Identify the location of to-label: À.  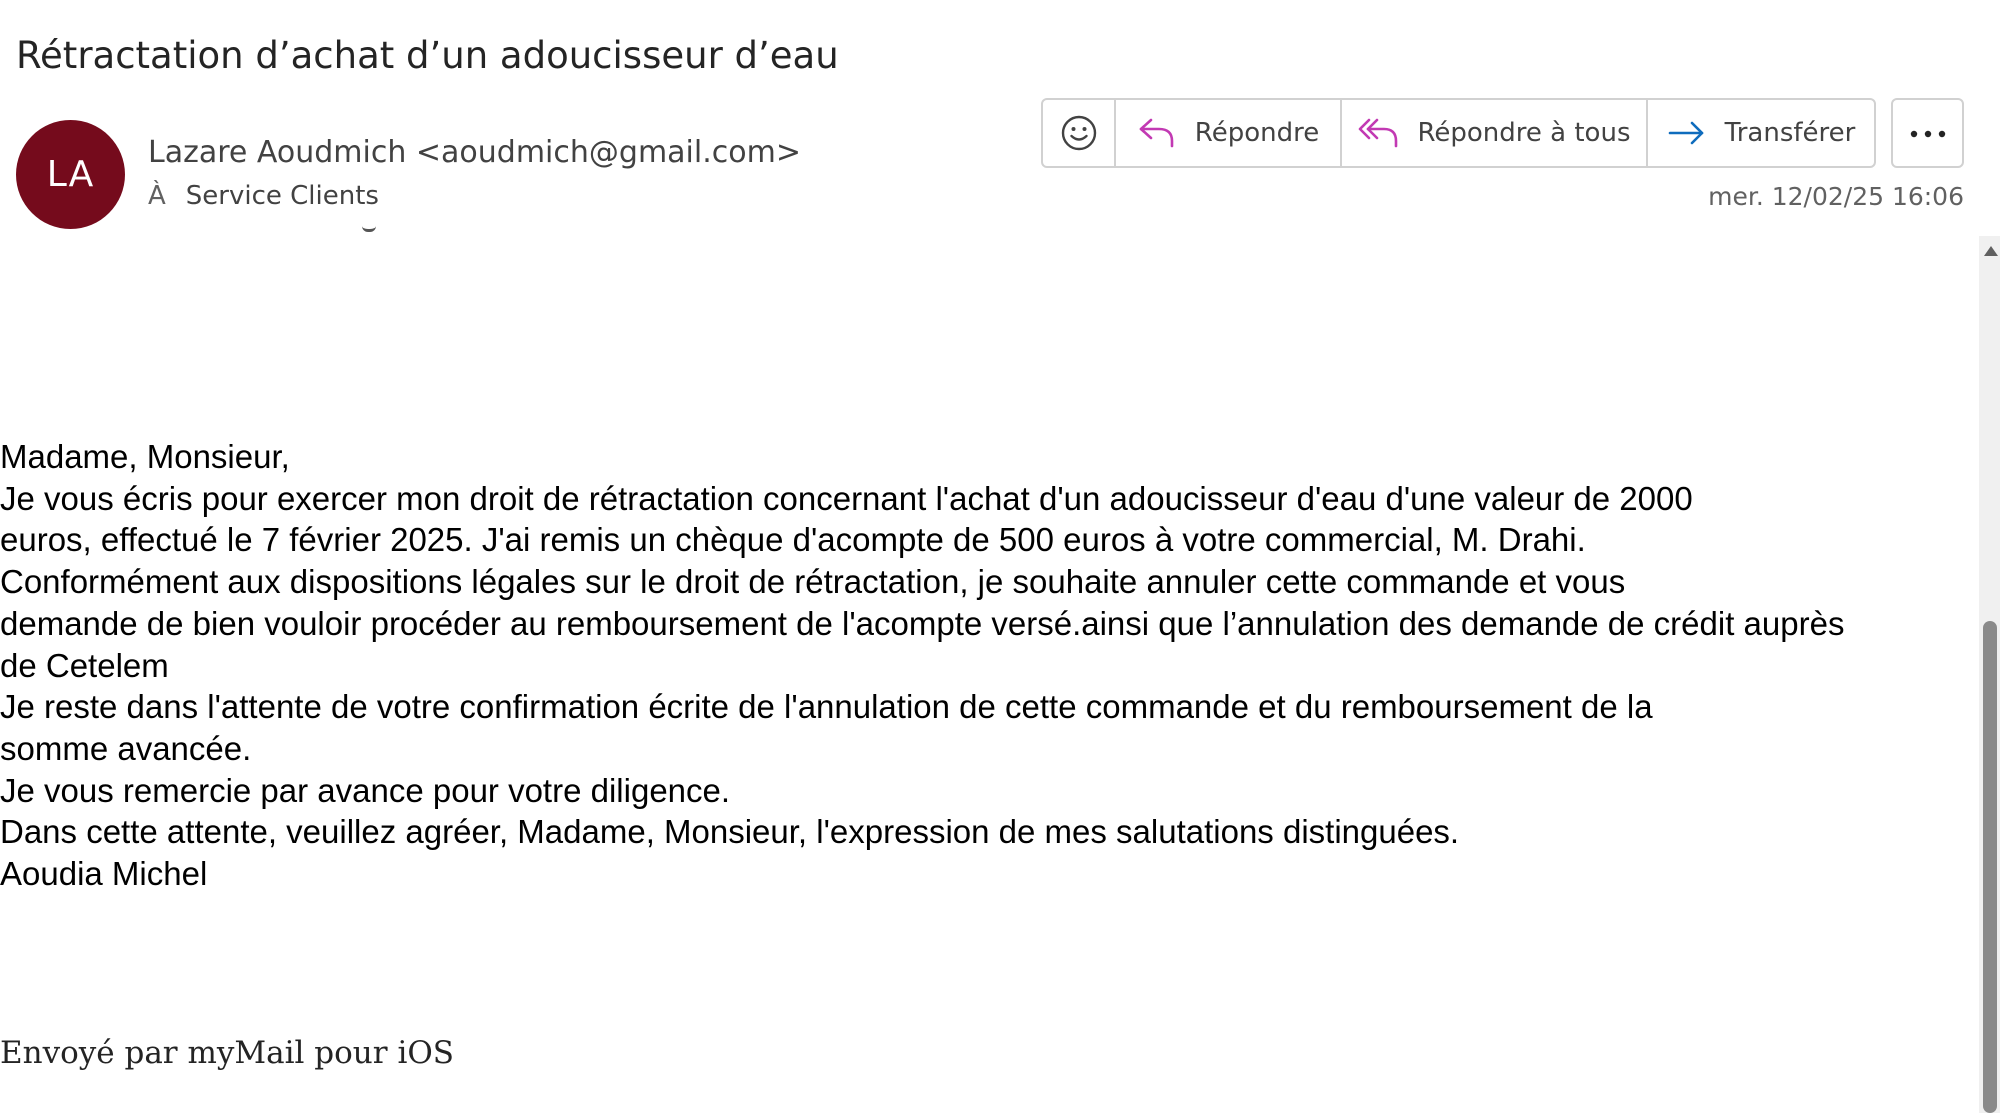
(157, 196).